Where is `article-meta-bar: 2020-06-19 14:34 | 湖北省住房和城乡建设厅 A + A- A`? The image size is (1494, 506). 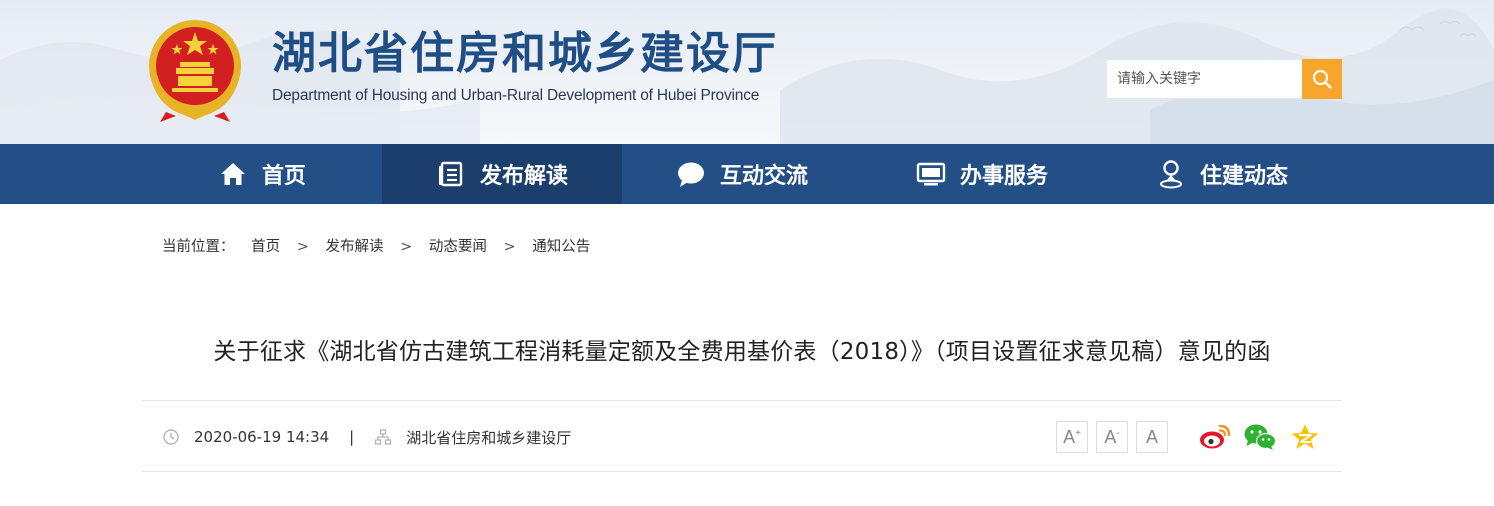 article-meta-bar: 2020-06-19 14:34 | 湖北省住房和城乡建设厅 A + A- A is located at coordinates (742, 436).